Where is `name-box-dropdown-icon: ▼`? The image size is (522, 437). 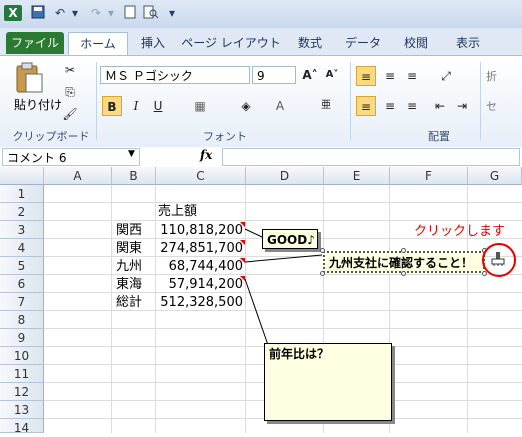
name-box-dropdown-icon: ▼ is located at coordinates (131, 154).